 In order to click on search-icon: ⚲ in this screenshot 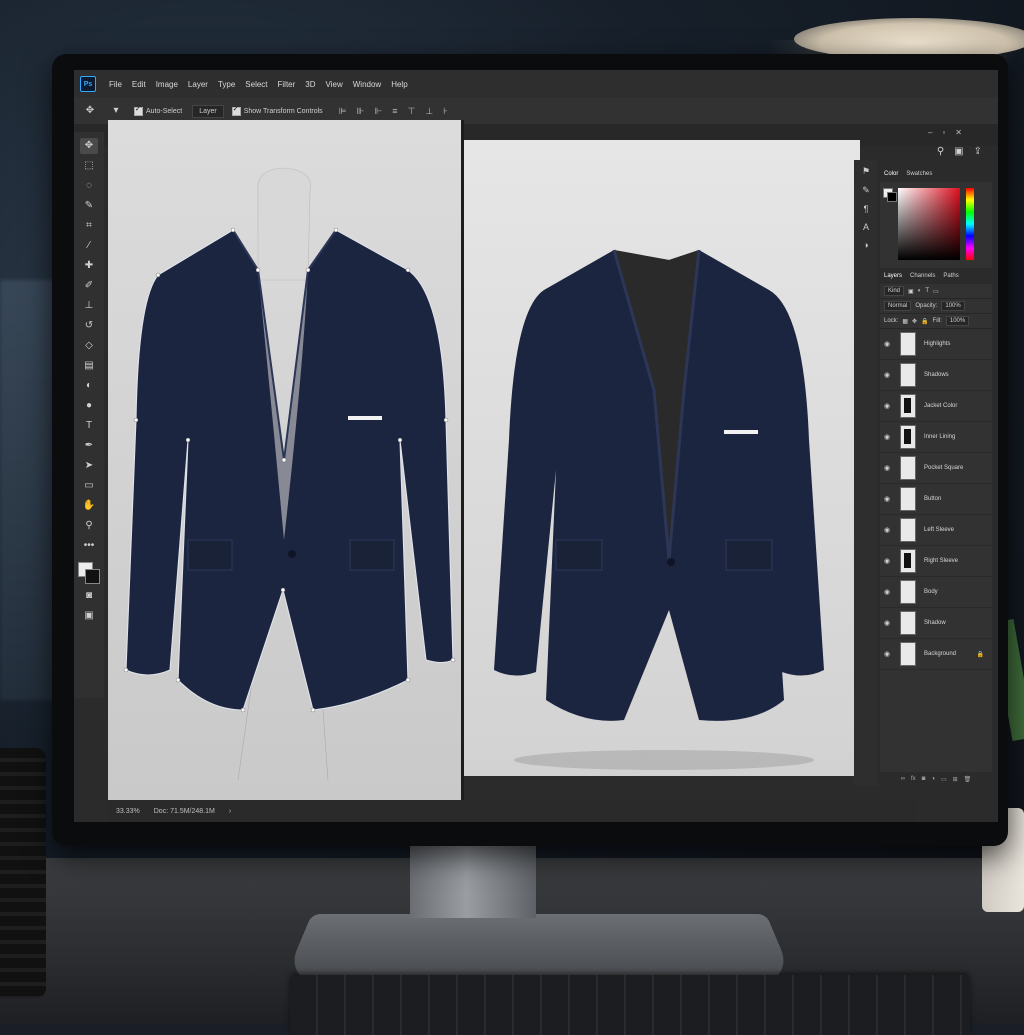, I will do `click(940, 151)`.